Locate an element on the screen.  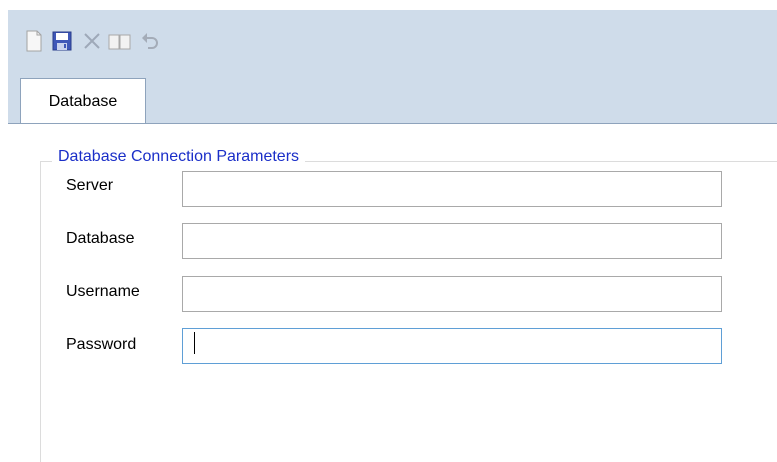
save-icon is located at coordinates (62, 41).